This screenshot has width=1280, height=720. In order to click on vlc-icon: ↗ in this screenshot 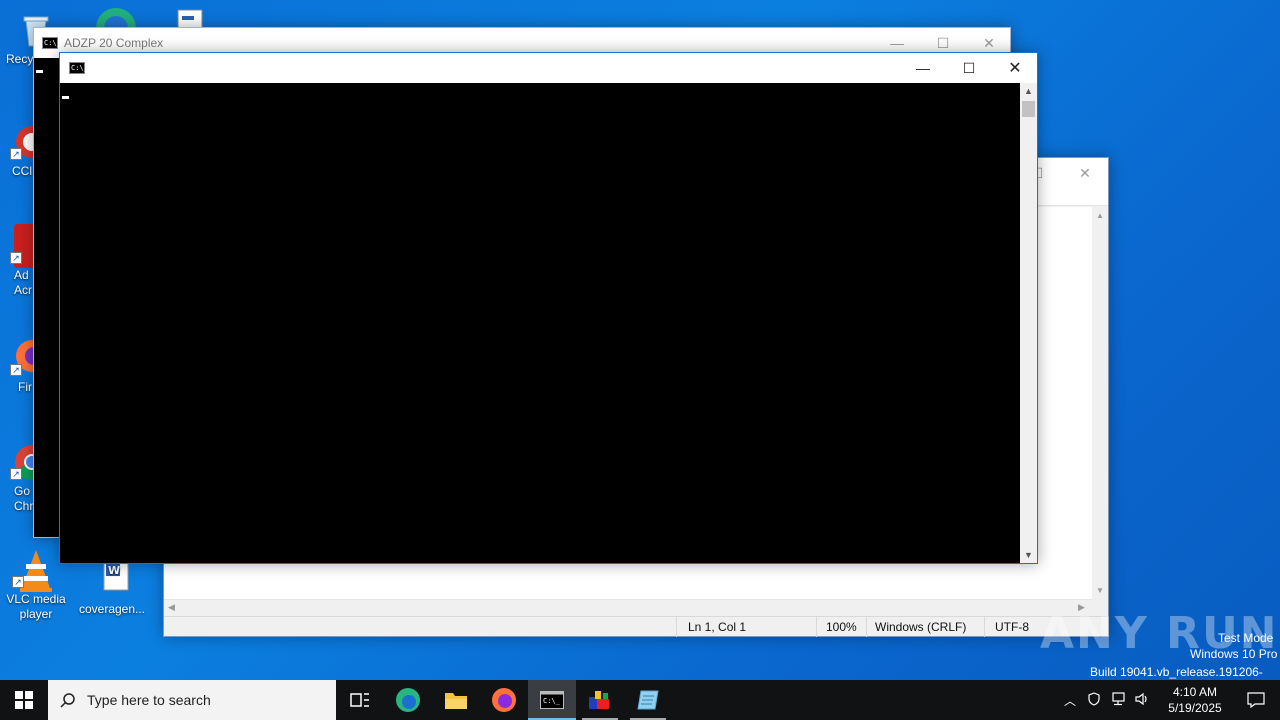, I will do `click(34, 570)`.